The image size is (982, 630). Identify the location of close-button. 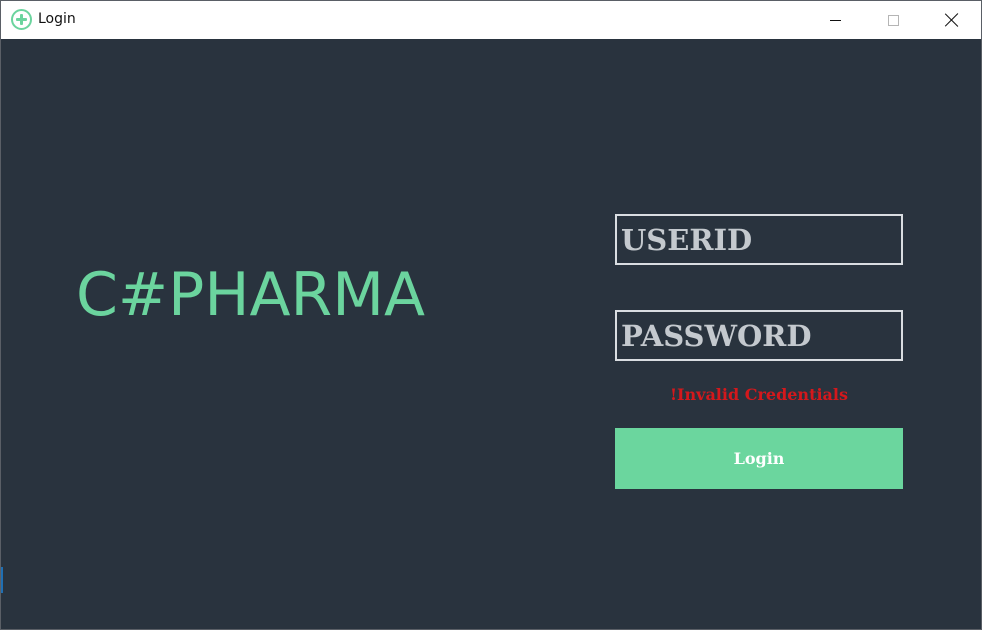
(952, 20).